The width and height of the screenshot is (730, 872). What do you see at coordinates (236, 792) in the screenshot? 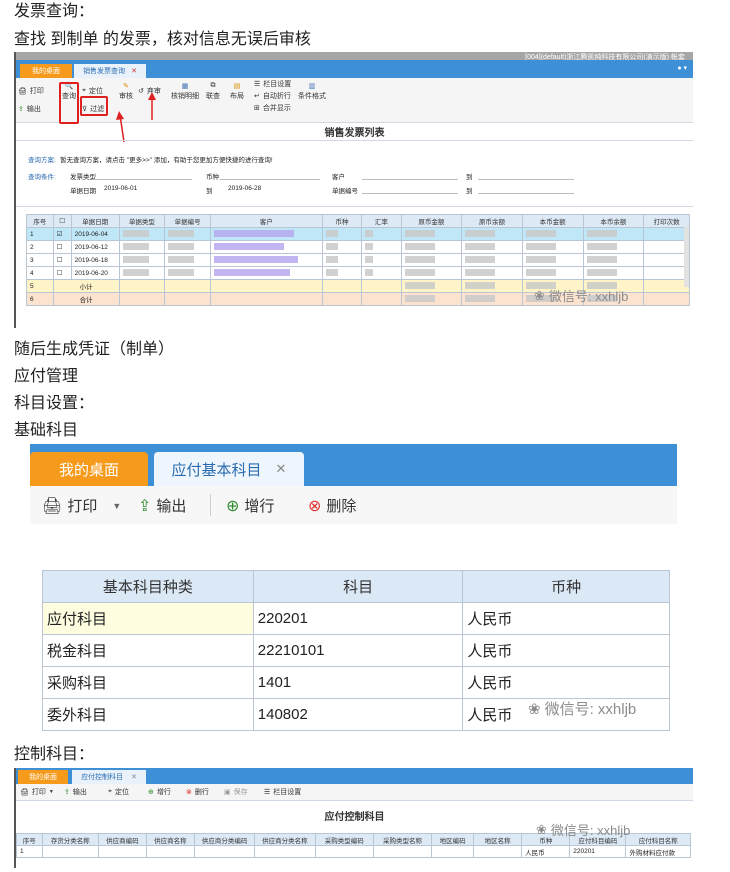
I see `save-button: ▣ 保存` at bounding box center [236, 792].